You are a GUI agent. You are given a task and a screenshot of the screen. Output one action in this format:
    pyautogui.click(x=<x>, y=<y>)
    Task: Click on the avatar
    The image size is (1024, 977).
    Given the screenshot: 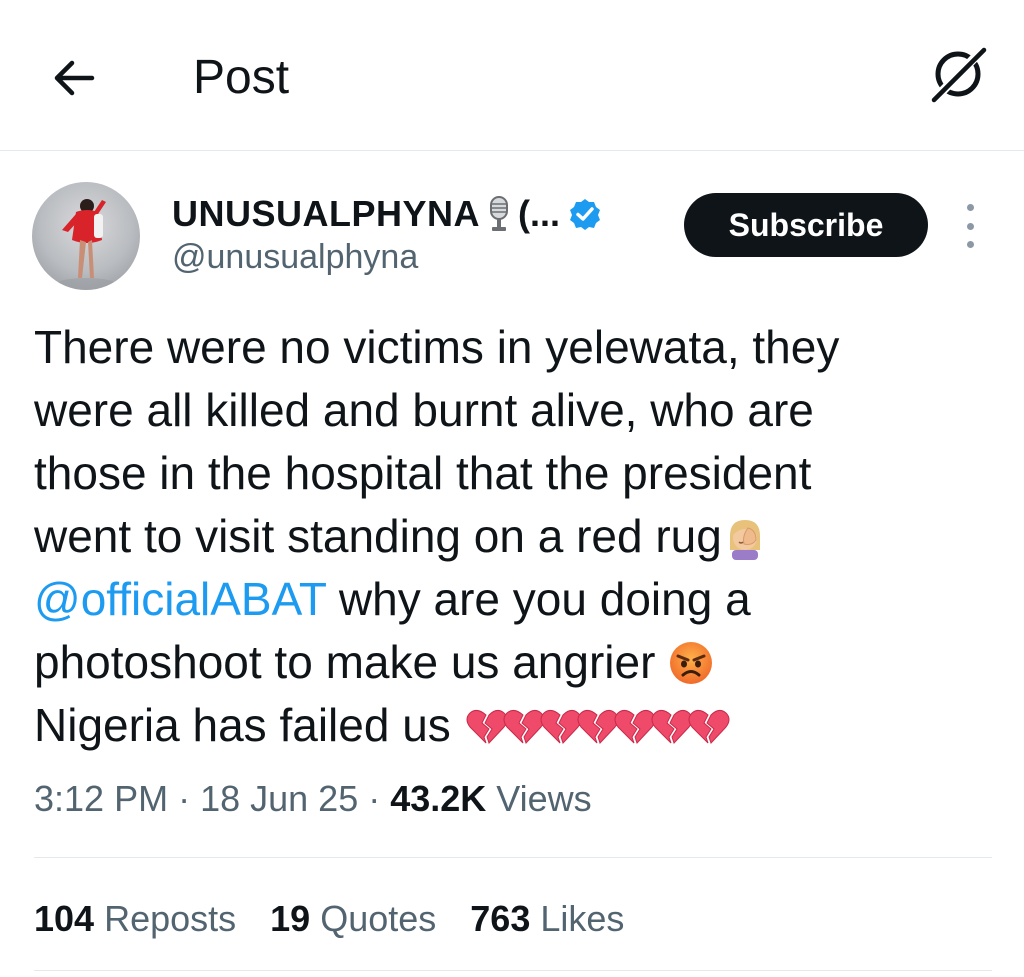 What is the action you would take?
    pyautogui.click(x=86, y=236)
    